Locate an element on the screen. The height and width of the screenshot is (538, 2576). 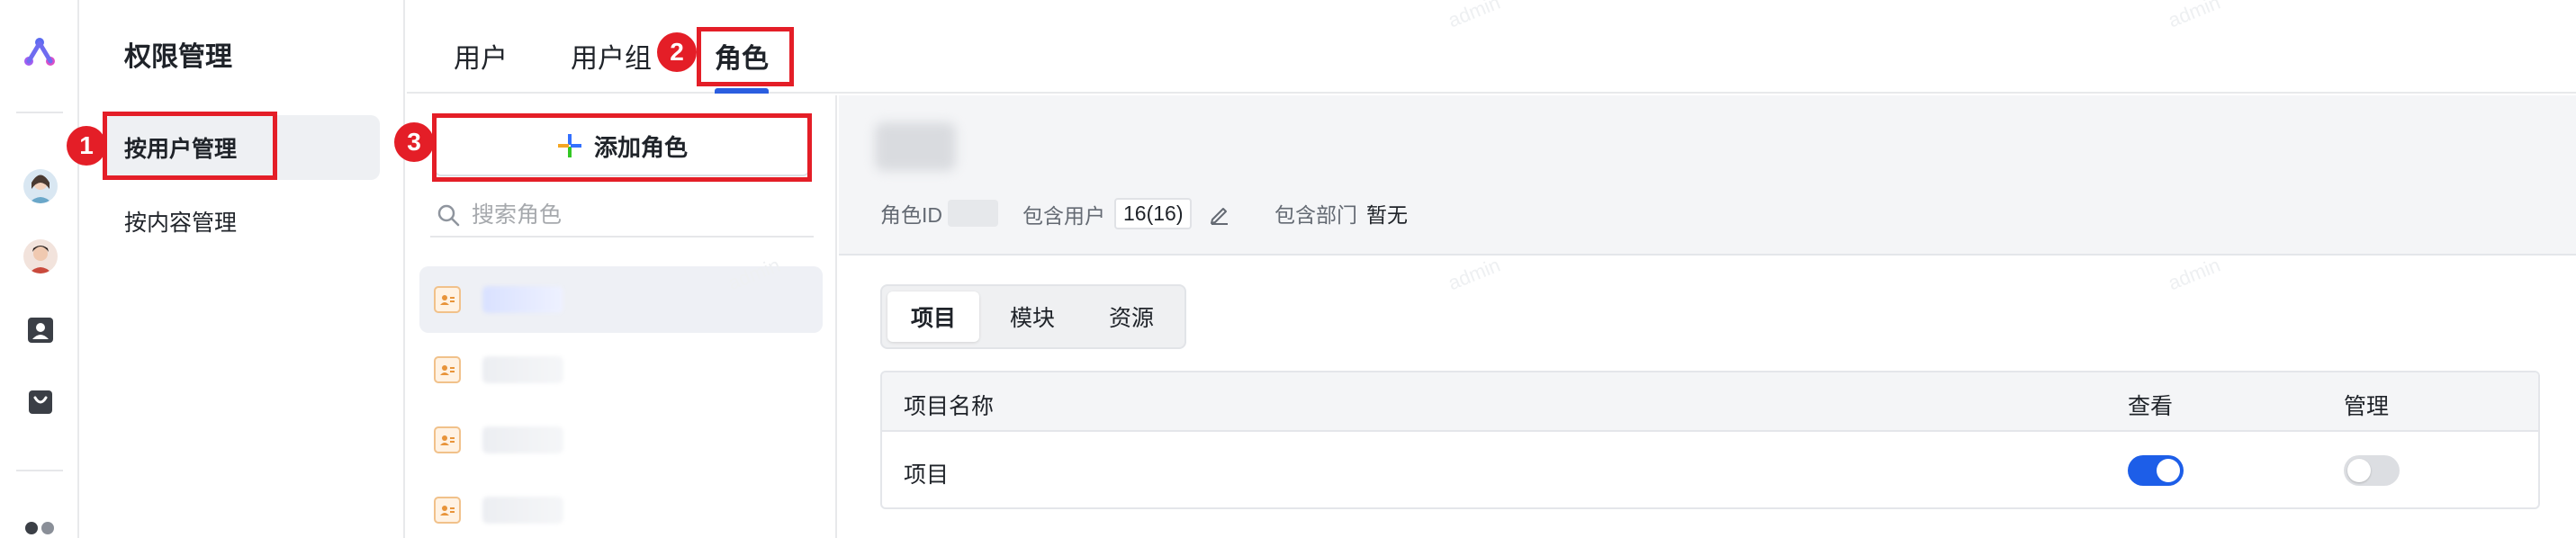
menu-item-by-user: 按用户管理 is located at coordinates (242, 147).